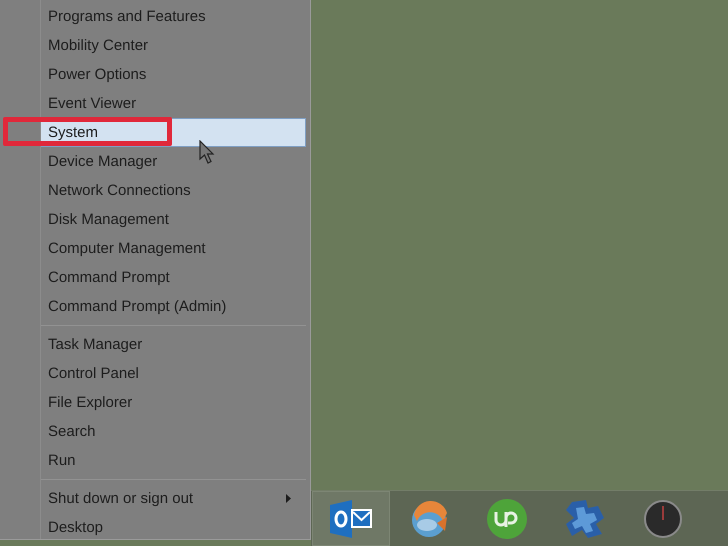 This screenshot has width=728, height=546. I want to click on menu-item: Control Panel, so click(173, 373).